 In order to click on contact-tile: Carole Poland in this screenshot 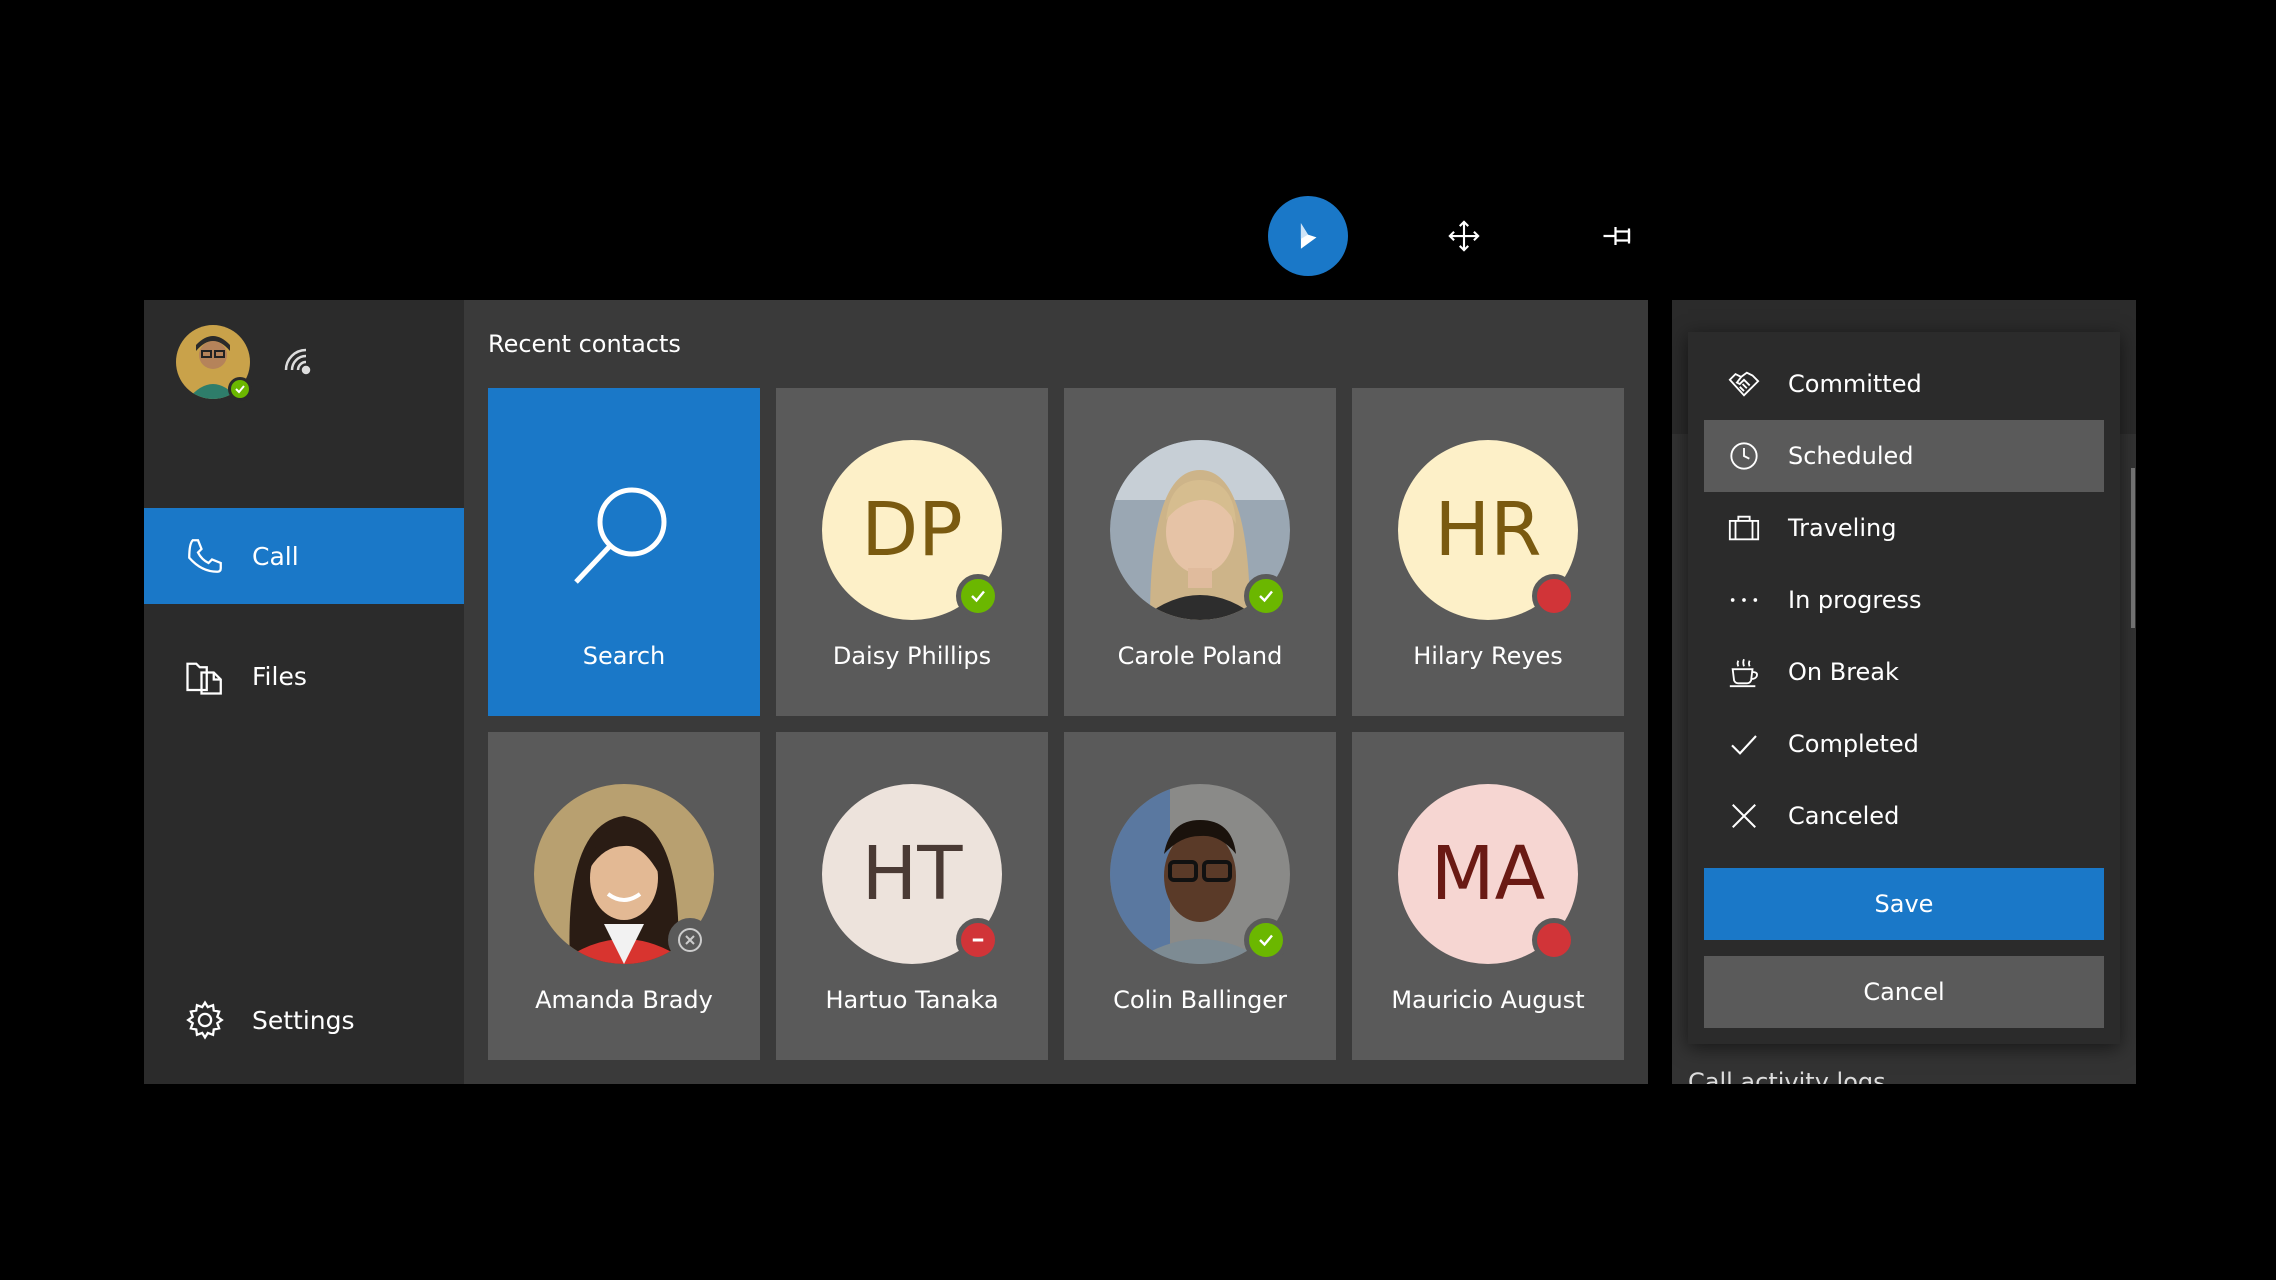, I will do `click(1200, 552)`.